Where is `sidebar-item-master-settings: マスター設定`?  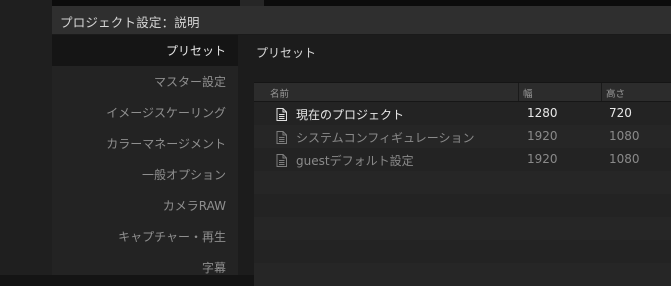 sidebar-item-master-settings: マスター設定 is located at coordinates (145, 81).